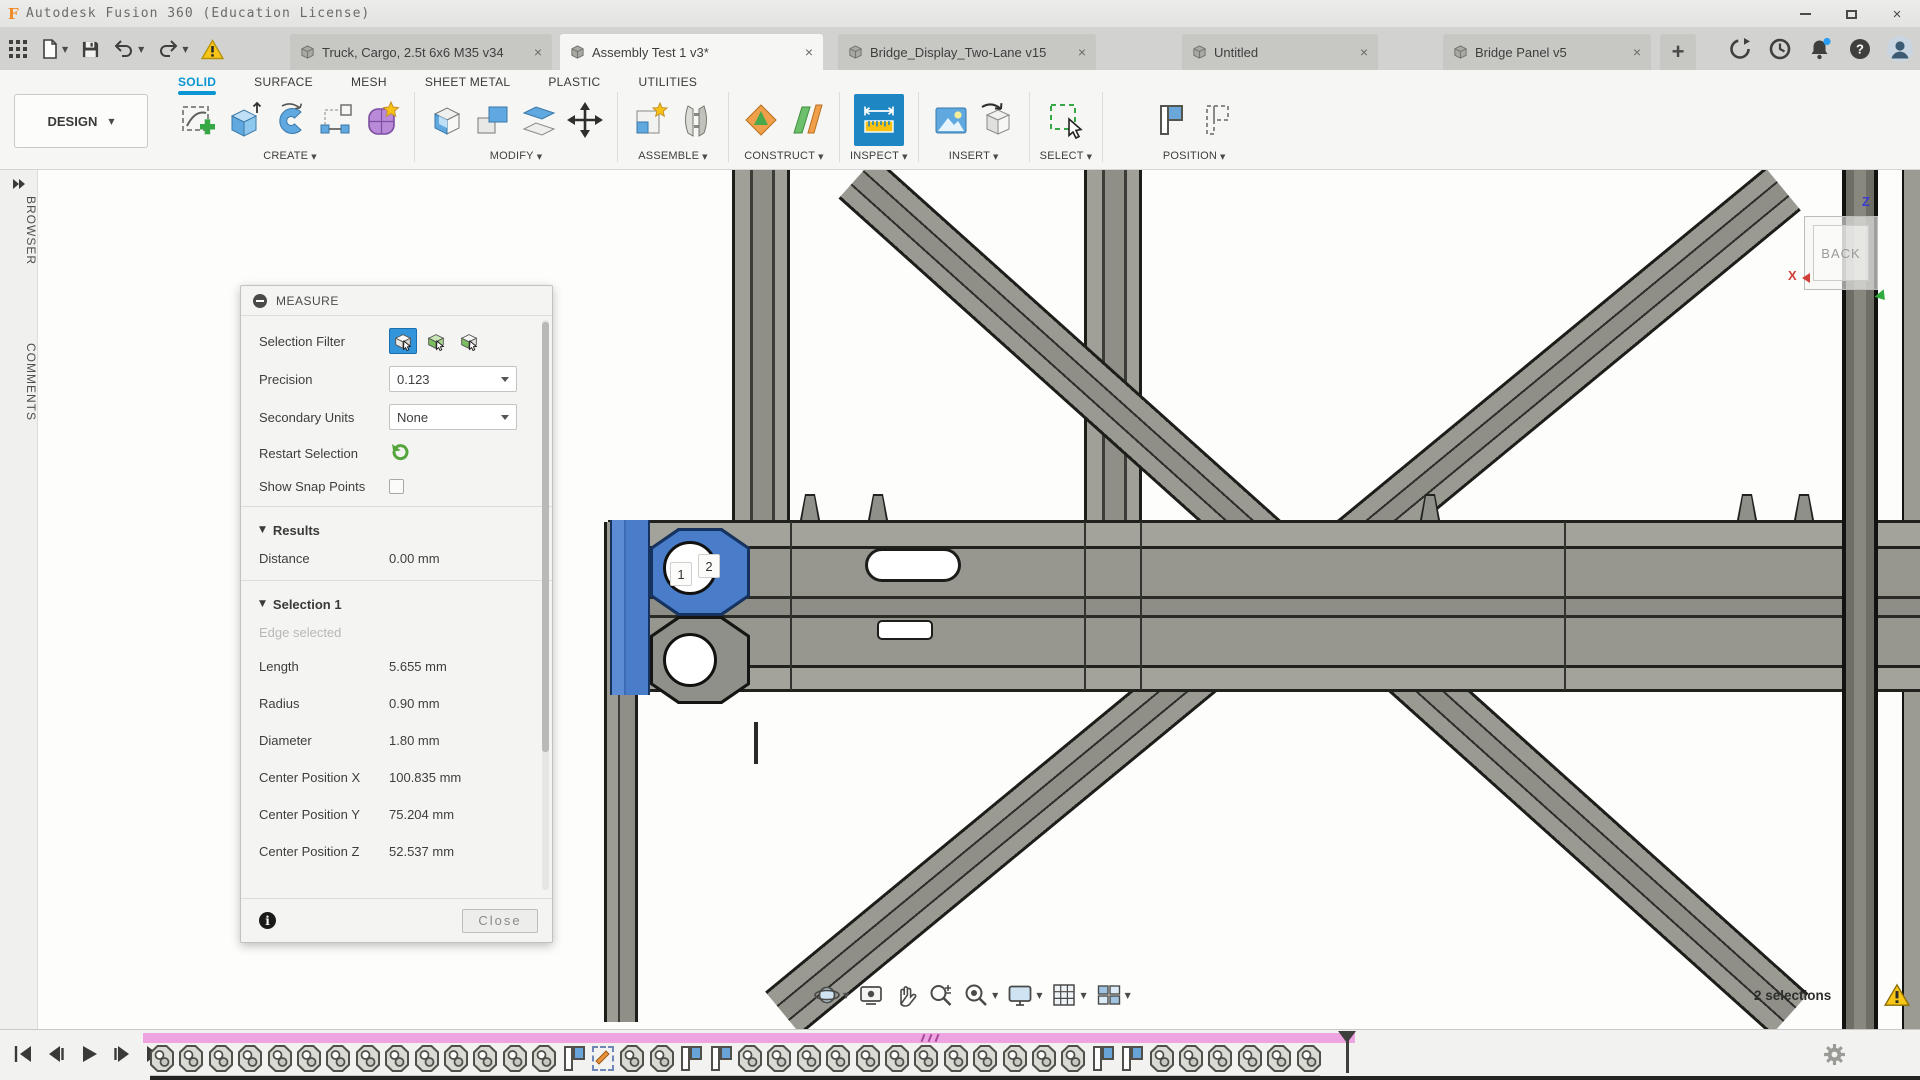 The image size is (1920, 1080). I want to click on help-icon: ?, so click(1860, 49).